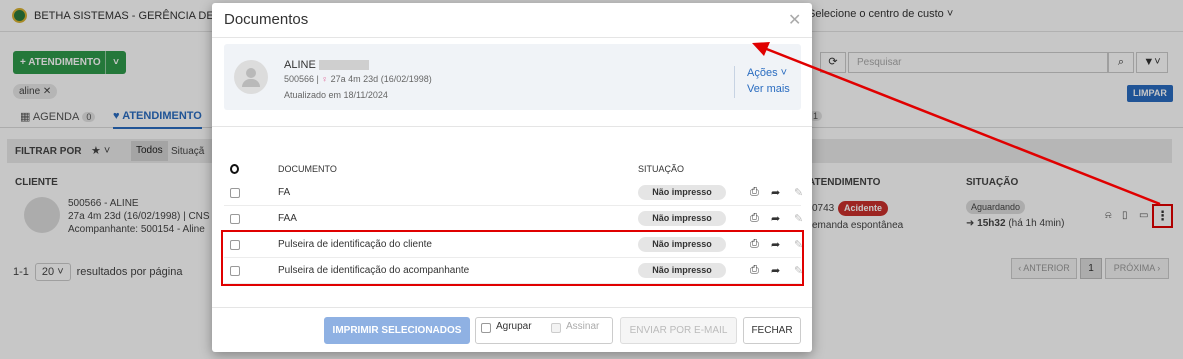 This screenshot has width=1183, height=359. I want to click on sign-checkbox, so click(556, 328).